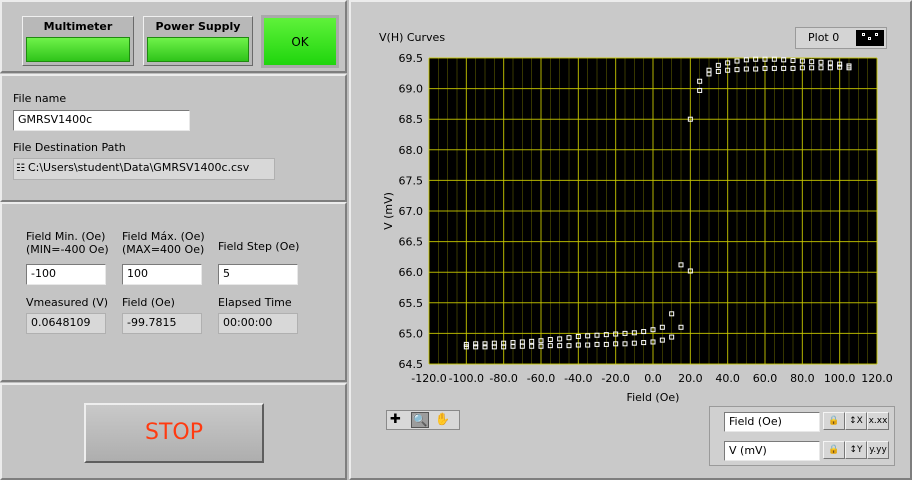 The height and width of the screenshot is (480, 912). I want to click on y-tick-label: 69.5, so click(411, 58).